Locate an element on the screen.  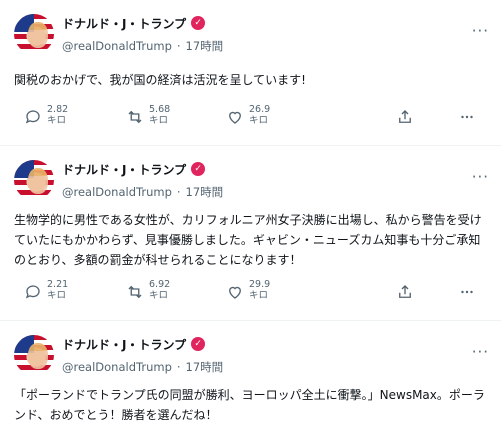
reply-button: 2.82 キロ is located at coordinates (46, 115).